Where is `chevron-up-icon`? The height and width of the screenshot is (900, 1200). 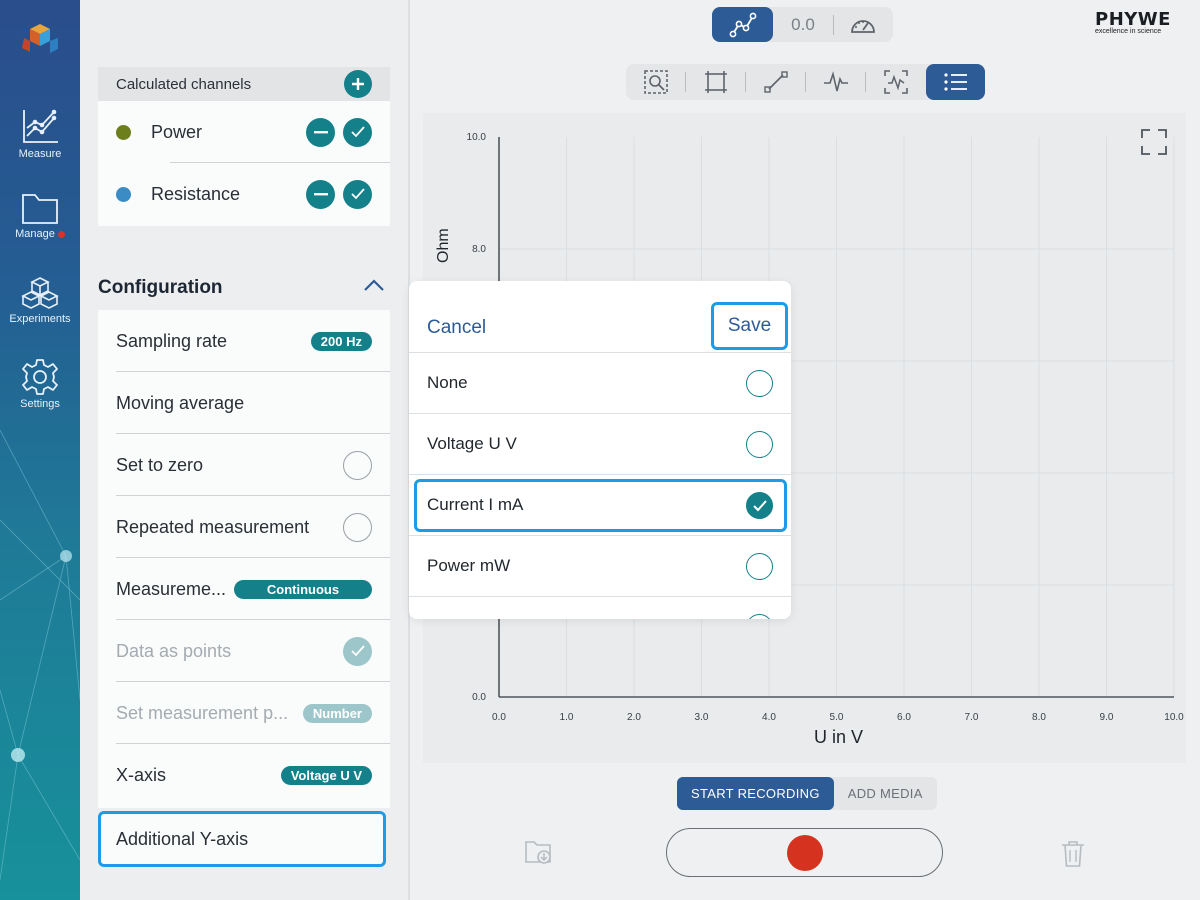 chevron-up-icon is located at coordinates (374, 285).